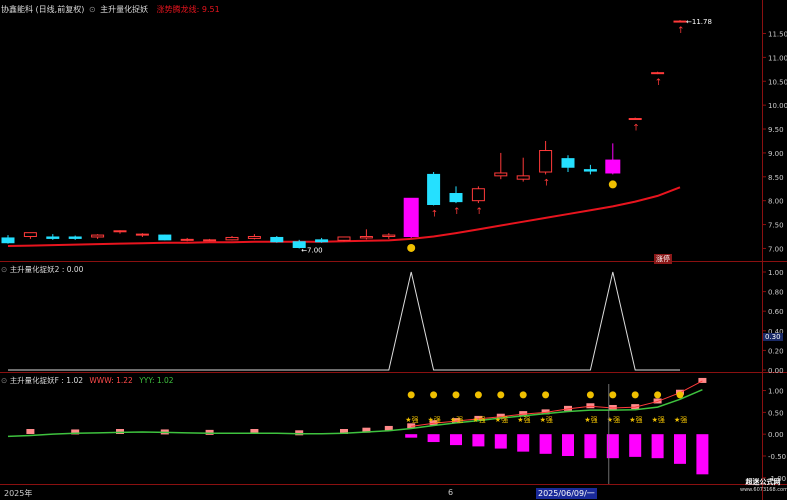 This screenshot has width=787, height=500. I want to click on y-tick-label: 0.20, so click(776, 351).